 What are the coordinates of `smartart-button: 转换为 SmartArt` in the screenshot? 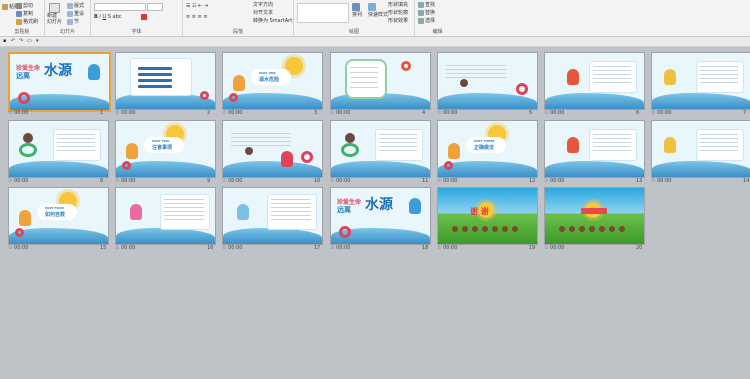 It's located at (272, 20).